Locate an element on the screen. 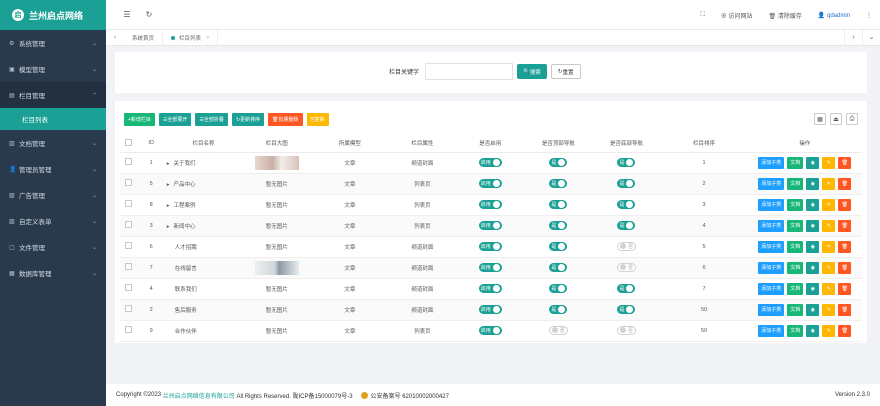 This screenshot has height=406, width=880. sidebar-item-2: ▣ 模型管理 ⌄ is located at coordinates (53, 69).